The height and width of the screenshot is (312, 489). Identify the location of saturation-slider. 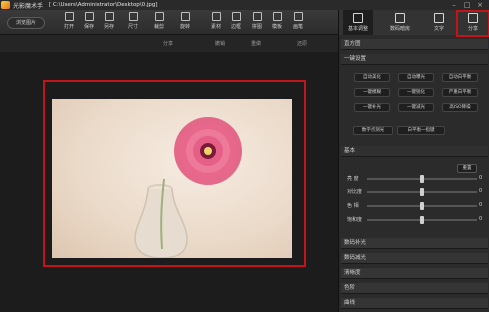
(422, 220).